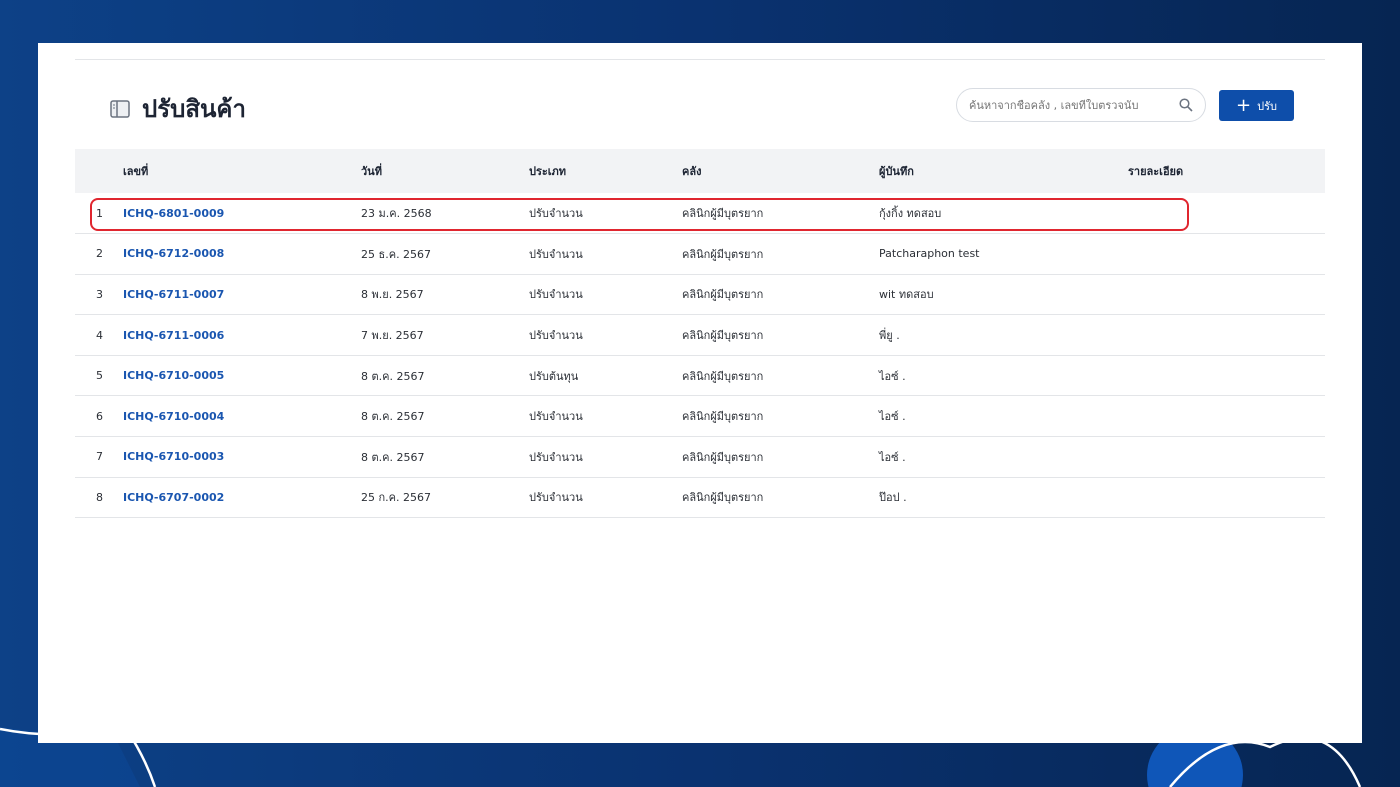 The width and height of the screenshot is (1400, 787). I want to click on plus-icon: +, so click(1244, 105).